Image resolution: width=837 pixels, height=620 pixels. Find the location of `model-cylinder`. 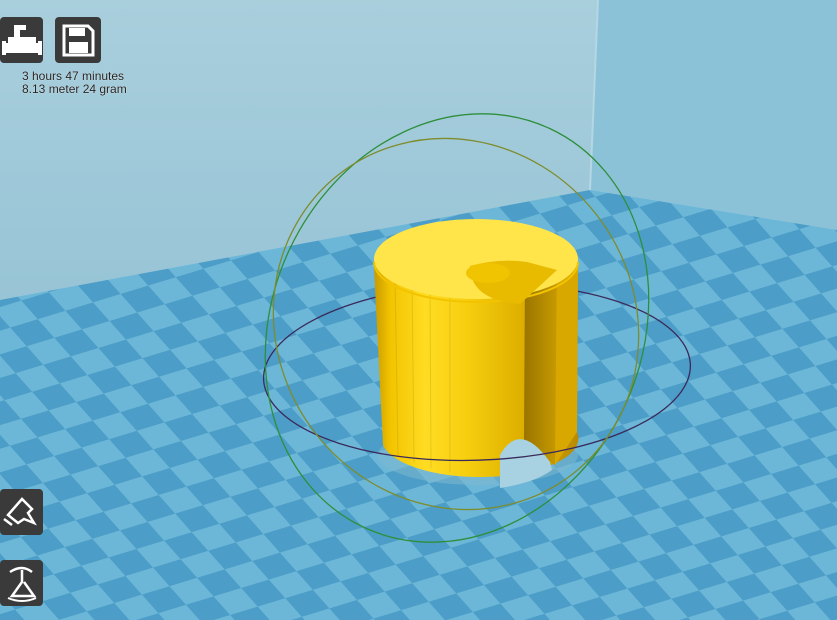

model-cylinder is located at coordinates (476, 353).